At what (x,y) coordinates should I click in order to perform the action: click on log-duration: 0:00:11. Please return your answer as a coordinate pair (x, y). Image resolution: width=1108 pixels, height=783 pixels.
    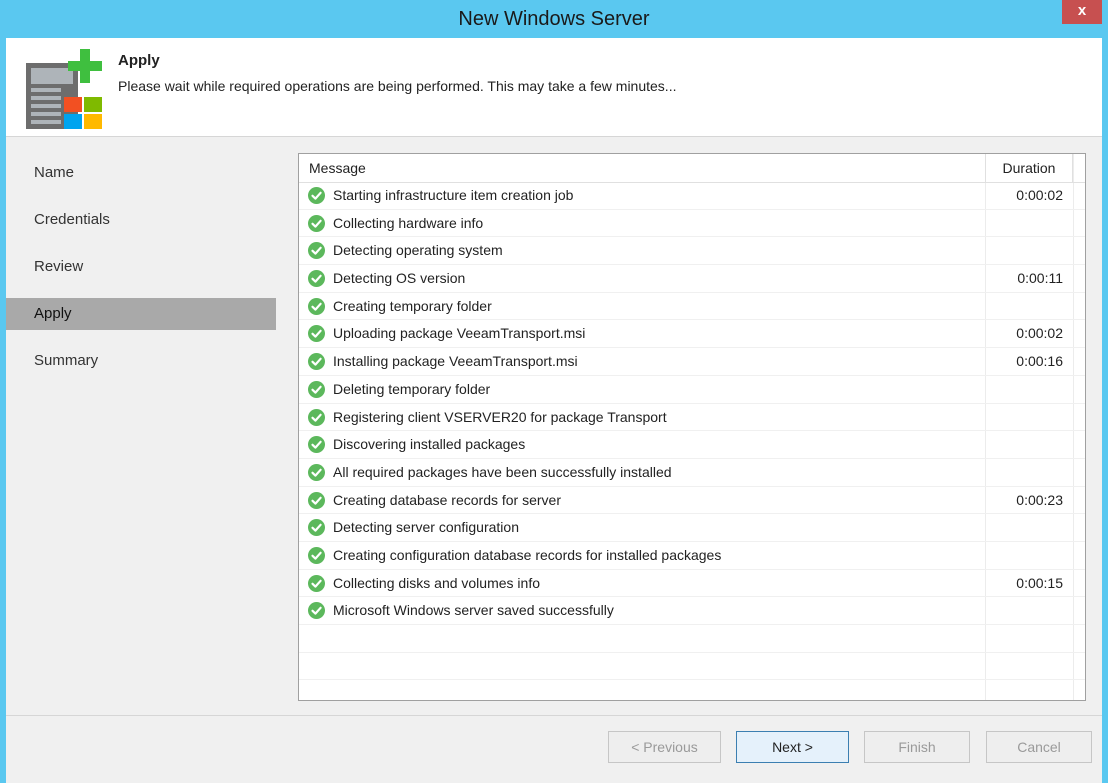
    Looking at the image, I should click on (1040, 278).